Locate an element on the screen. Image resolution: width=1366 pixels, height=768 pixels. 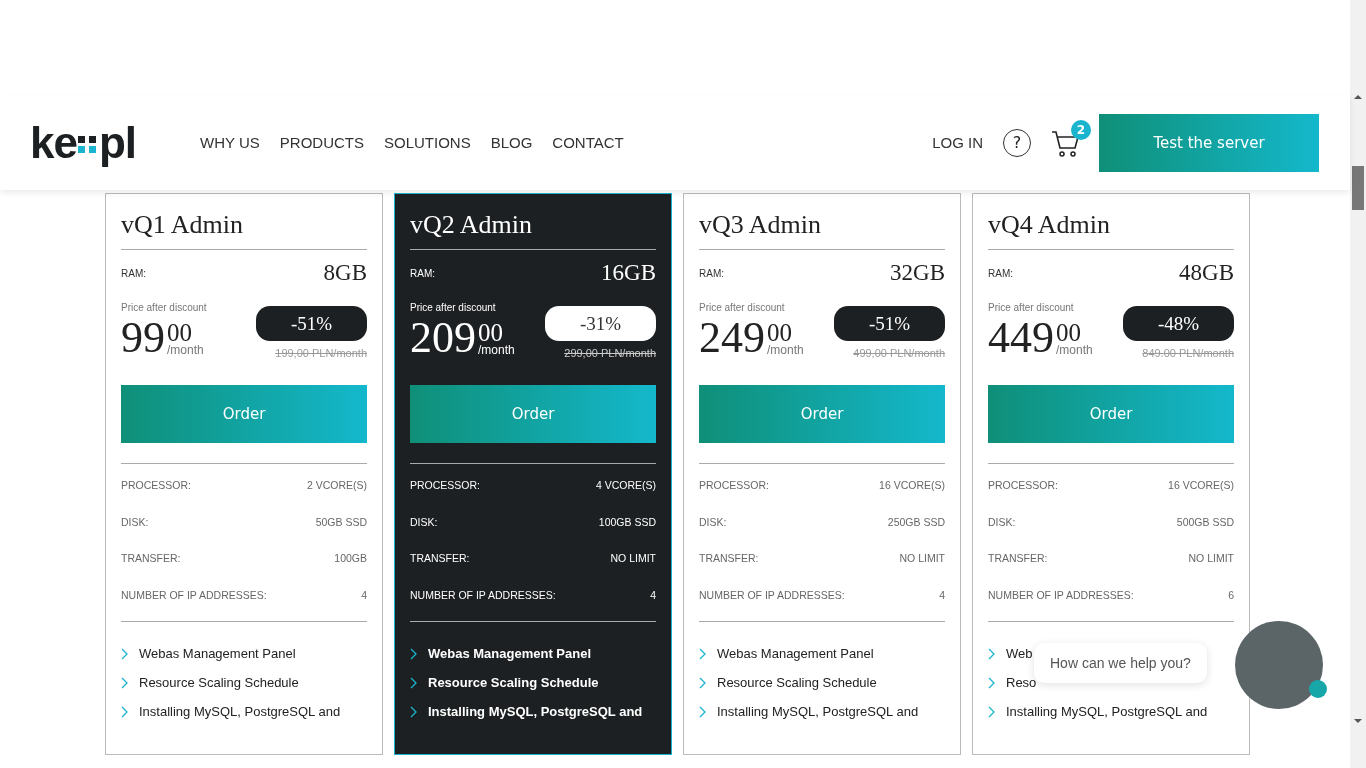
nav-link: CONTACT is located at coordinates (588, 142).